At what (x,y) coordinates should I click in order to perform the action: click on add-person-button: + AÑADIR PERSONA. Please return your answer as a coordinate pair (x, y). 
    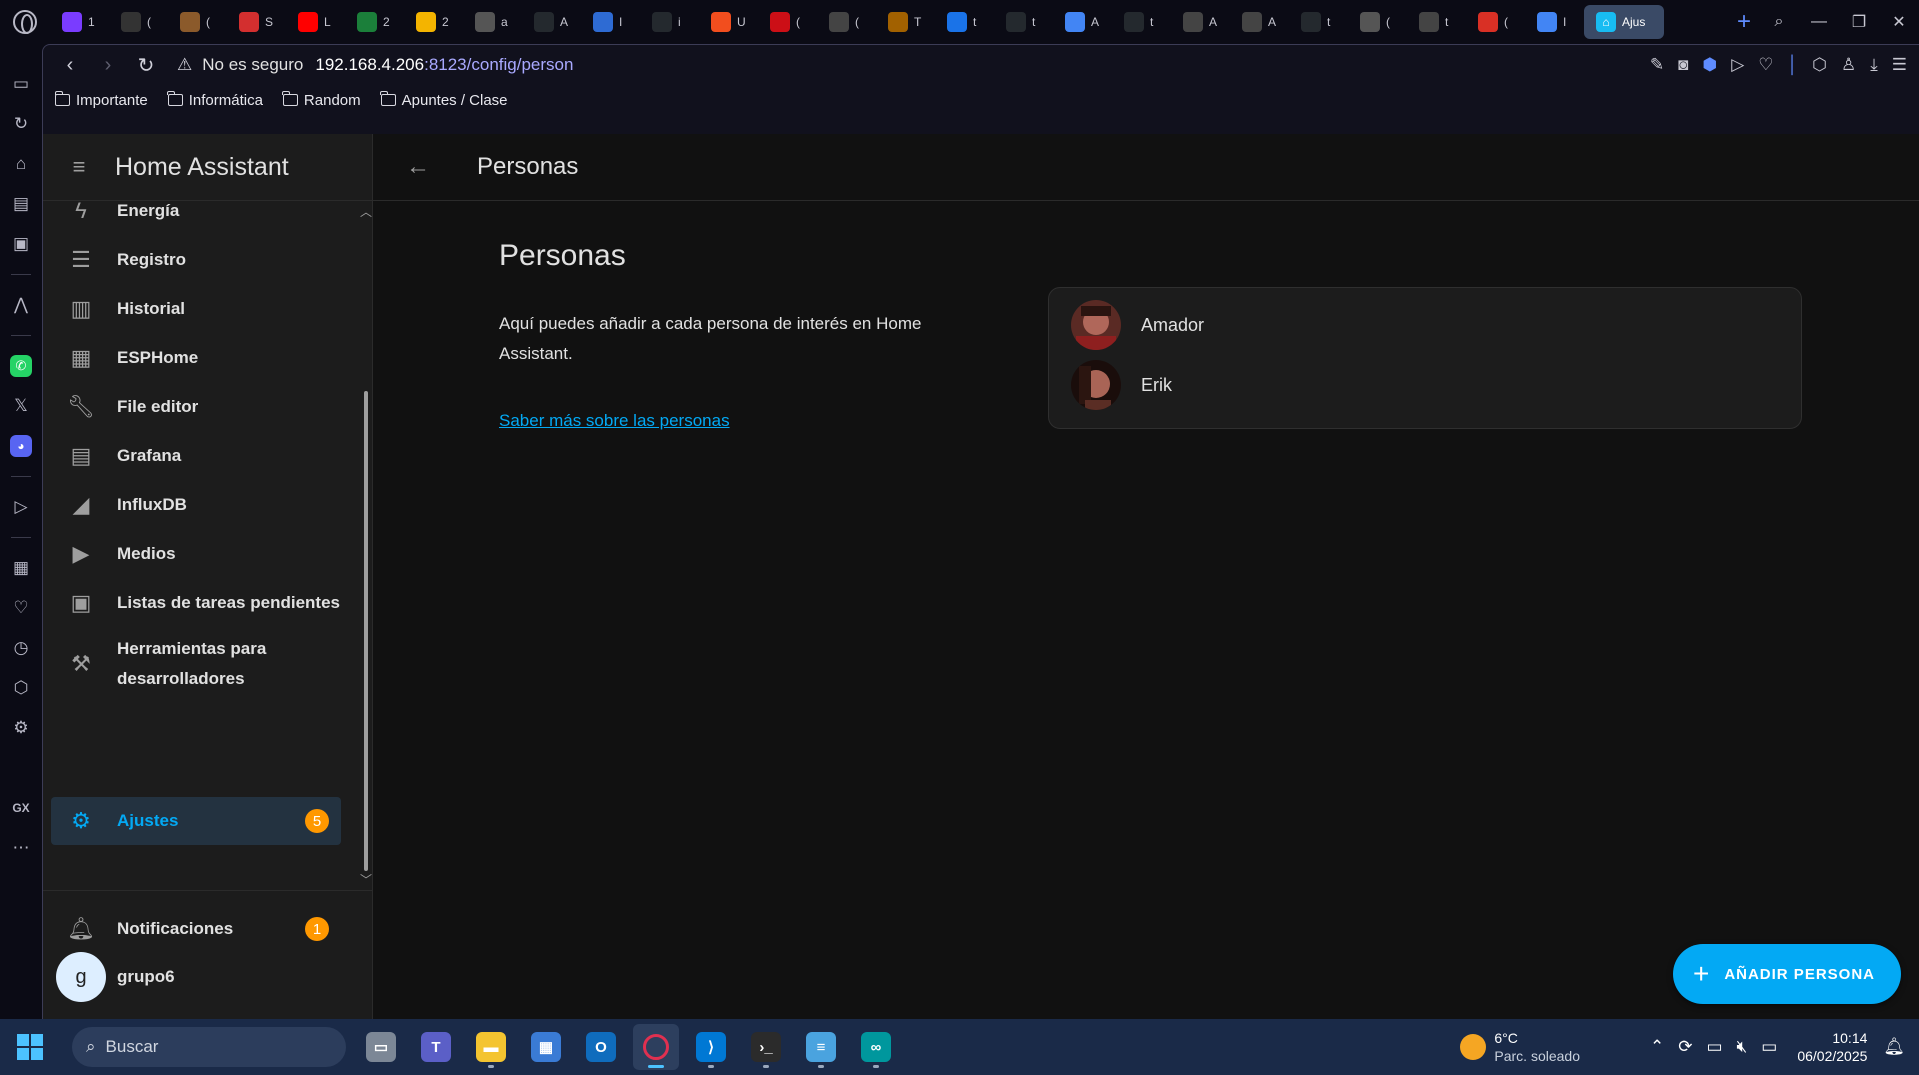
    Looking at the image, I should click on (1786, 974).